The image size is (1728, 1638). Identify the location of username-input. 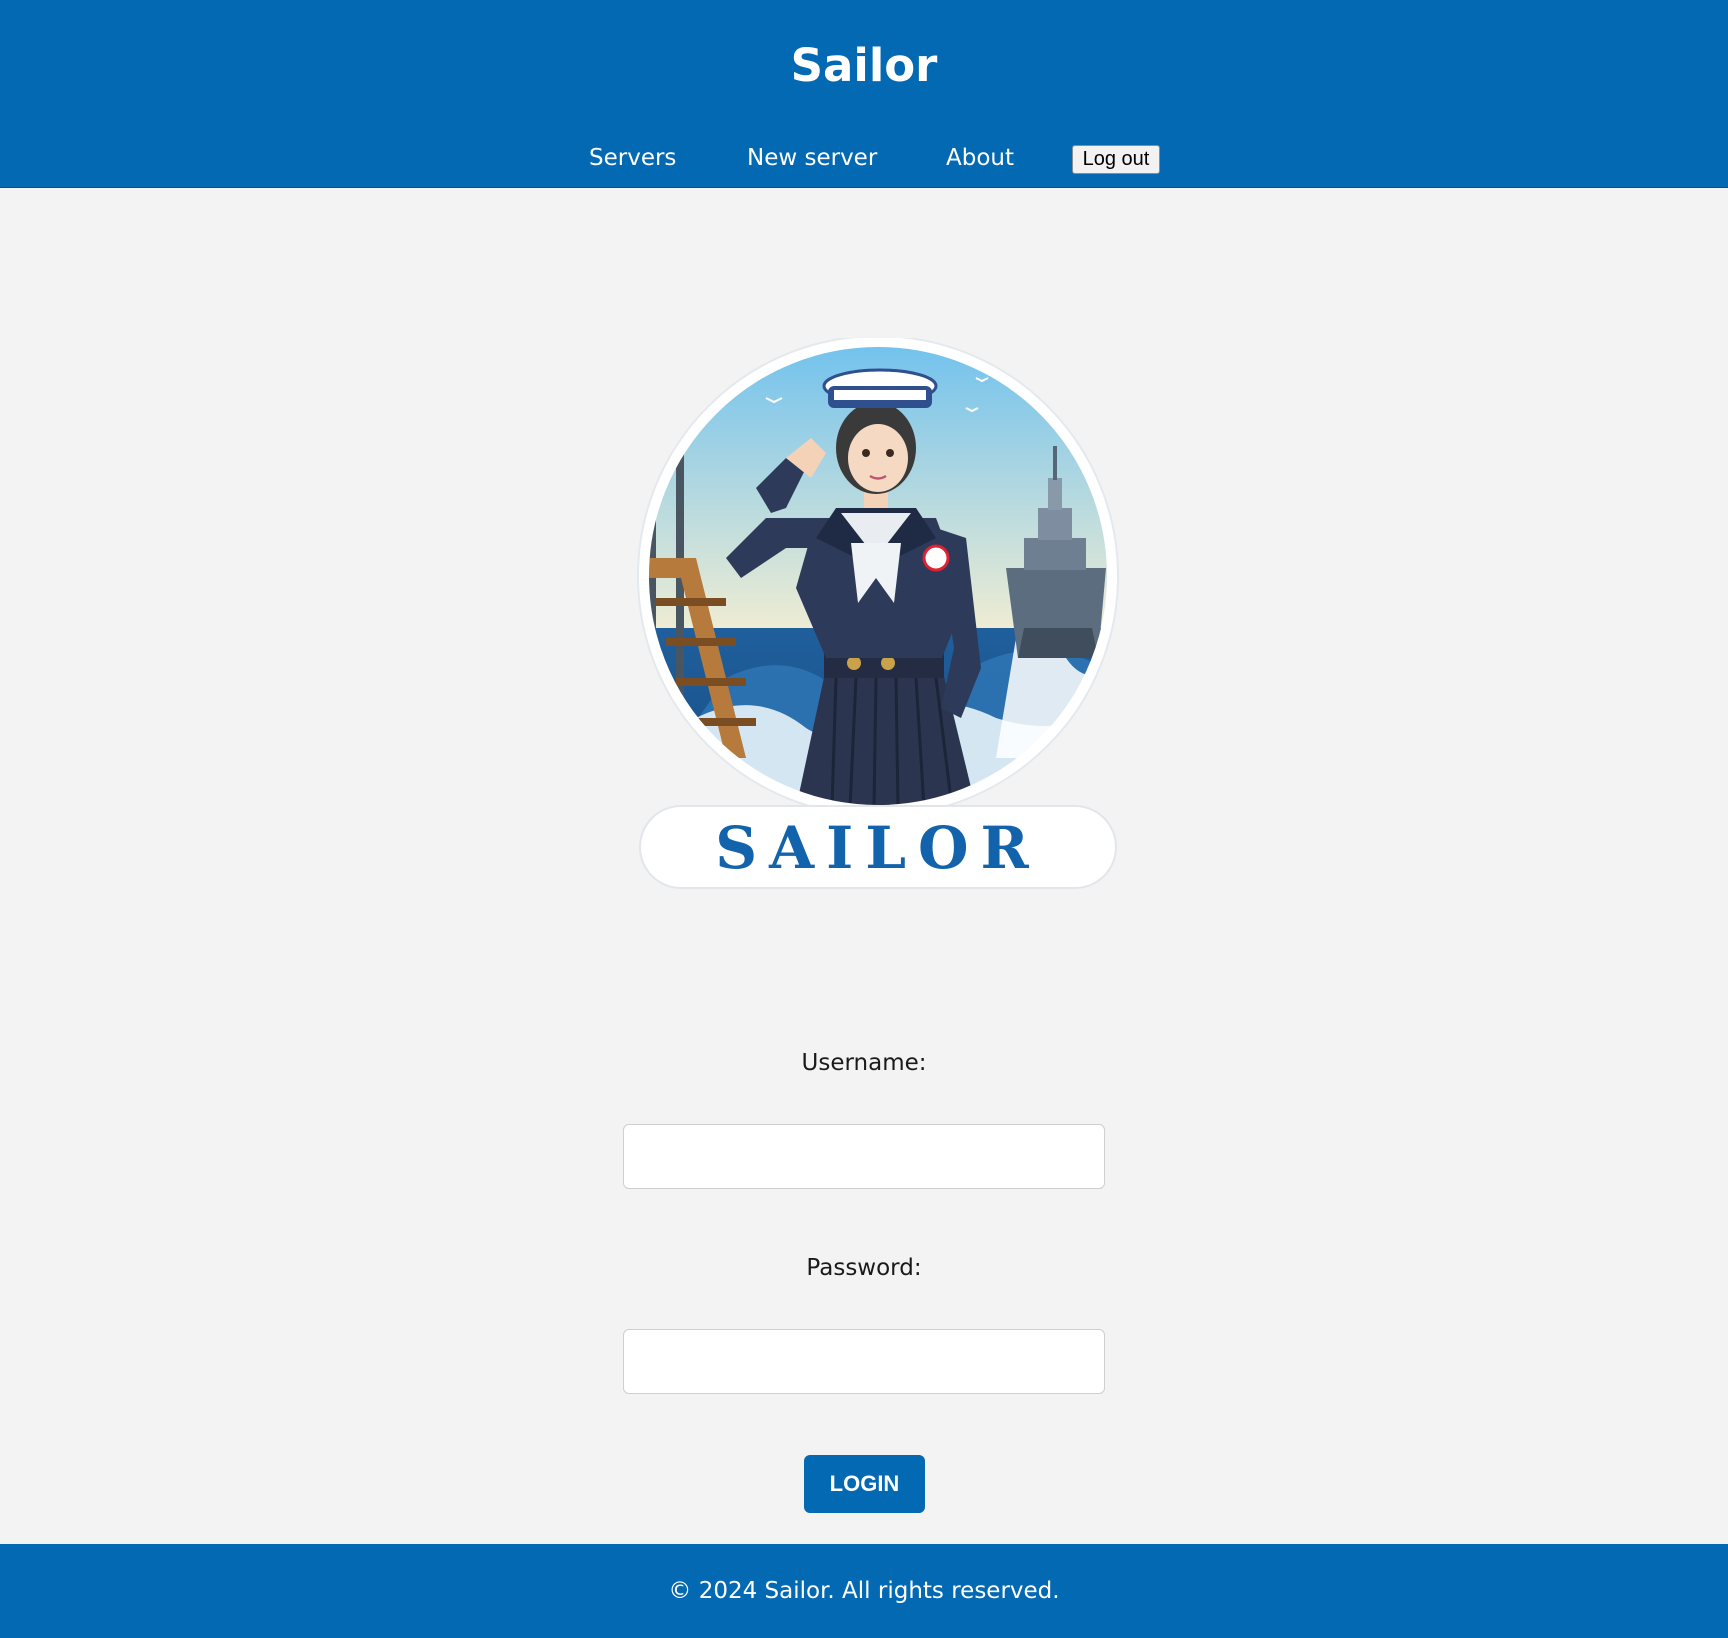
(864, 1156).